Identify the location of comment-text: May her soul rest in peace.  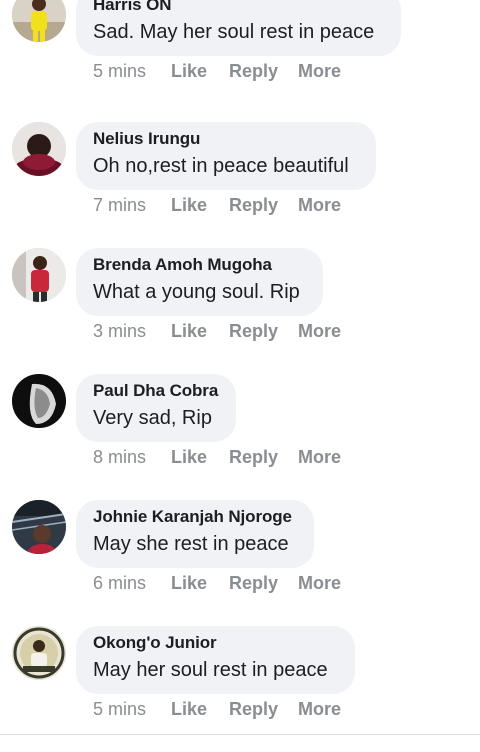
(210, 670).